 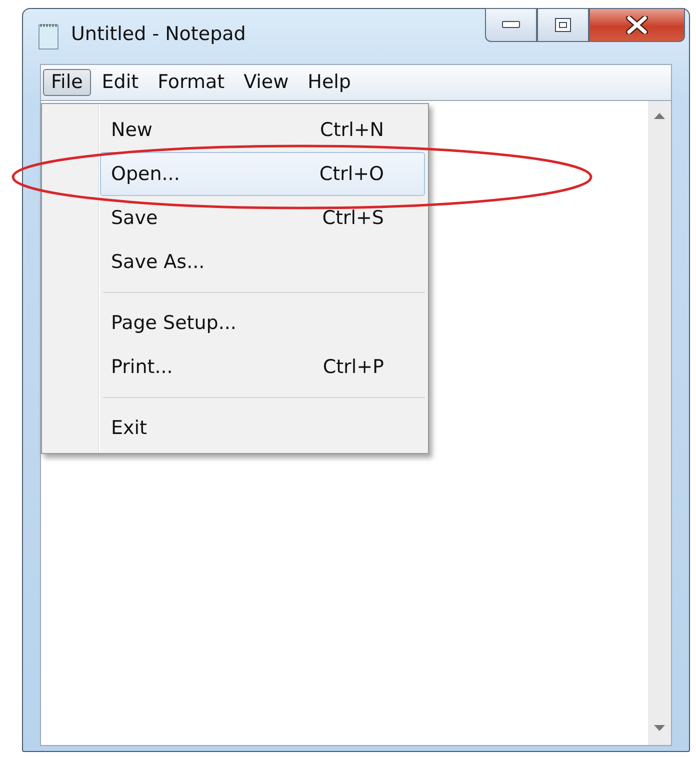 I want to click on menu-entry: Save Ctrl+S, so click(x=262, y=218).